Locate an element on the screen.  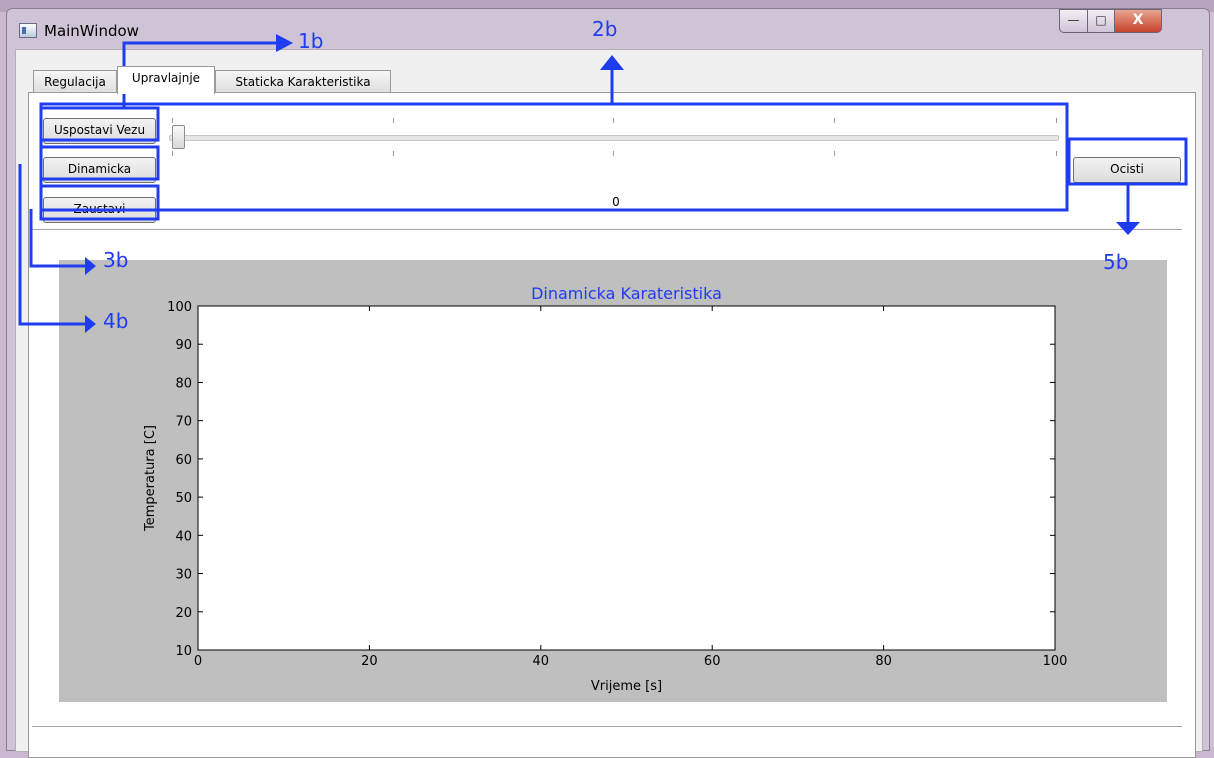
annotation-box-2b is located at coordinates (554, 157).